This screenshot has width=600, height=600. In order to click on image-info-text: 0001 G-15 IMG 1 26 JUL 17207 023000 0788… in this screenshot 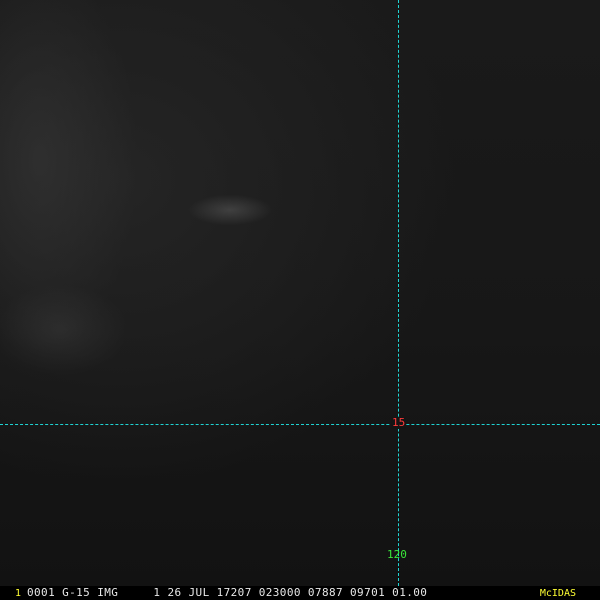, I will do `click(227, 592)`.